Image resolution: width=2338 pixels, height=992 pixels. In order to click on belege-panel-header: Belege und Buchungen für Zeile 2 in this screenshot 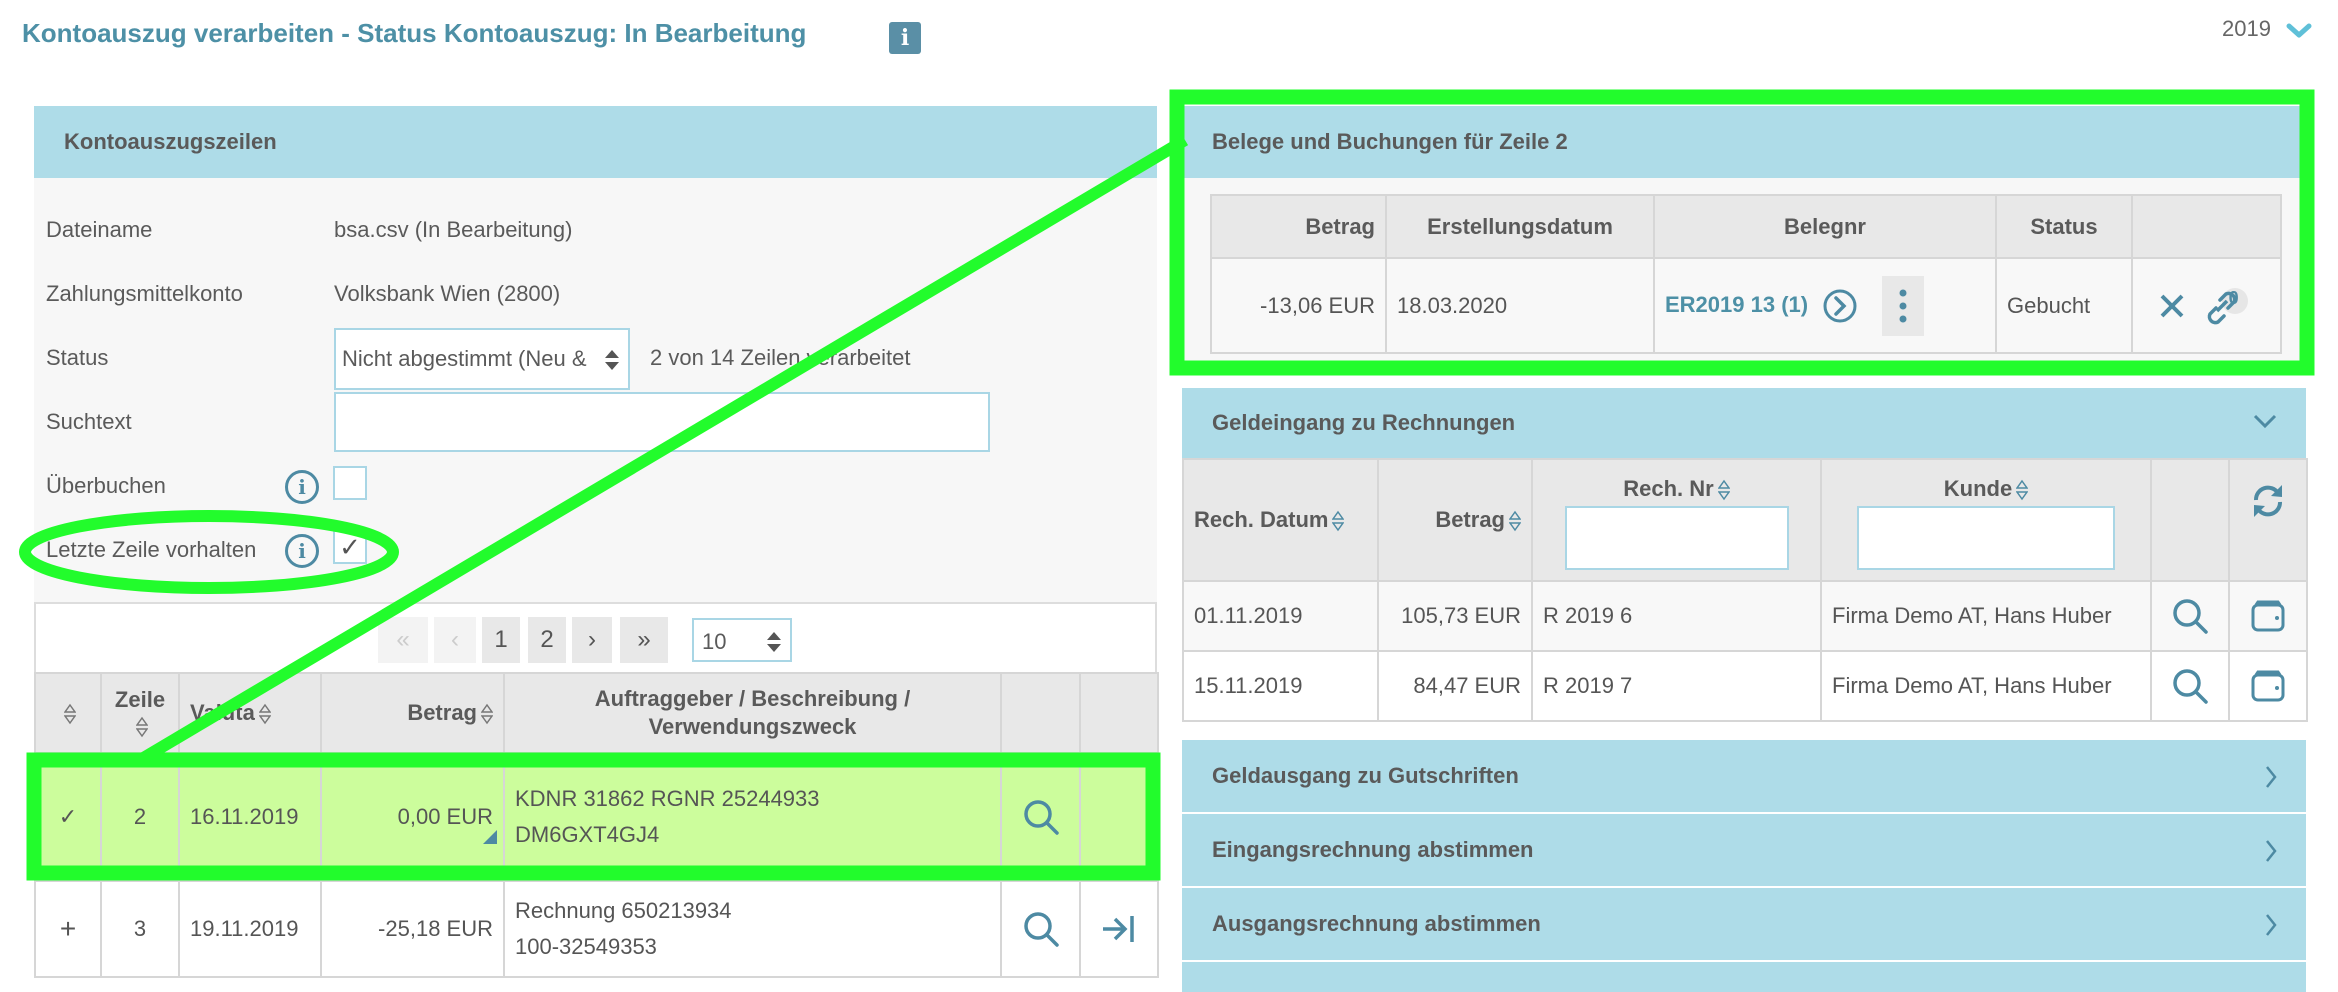, I will do `click(1744, 142)`.